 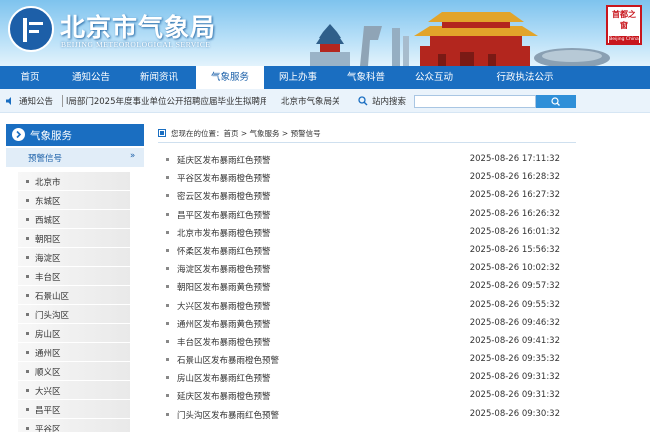 I want to click on notice-ticker-item: l局部门2025年度事业单位公开招聘应届毕业生拟聘用人, so click(x=166, y=101).